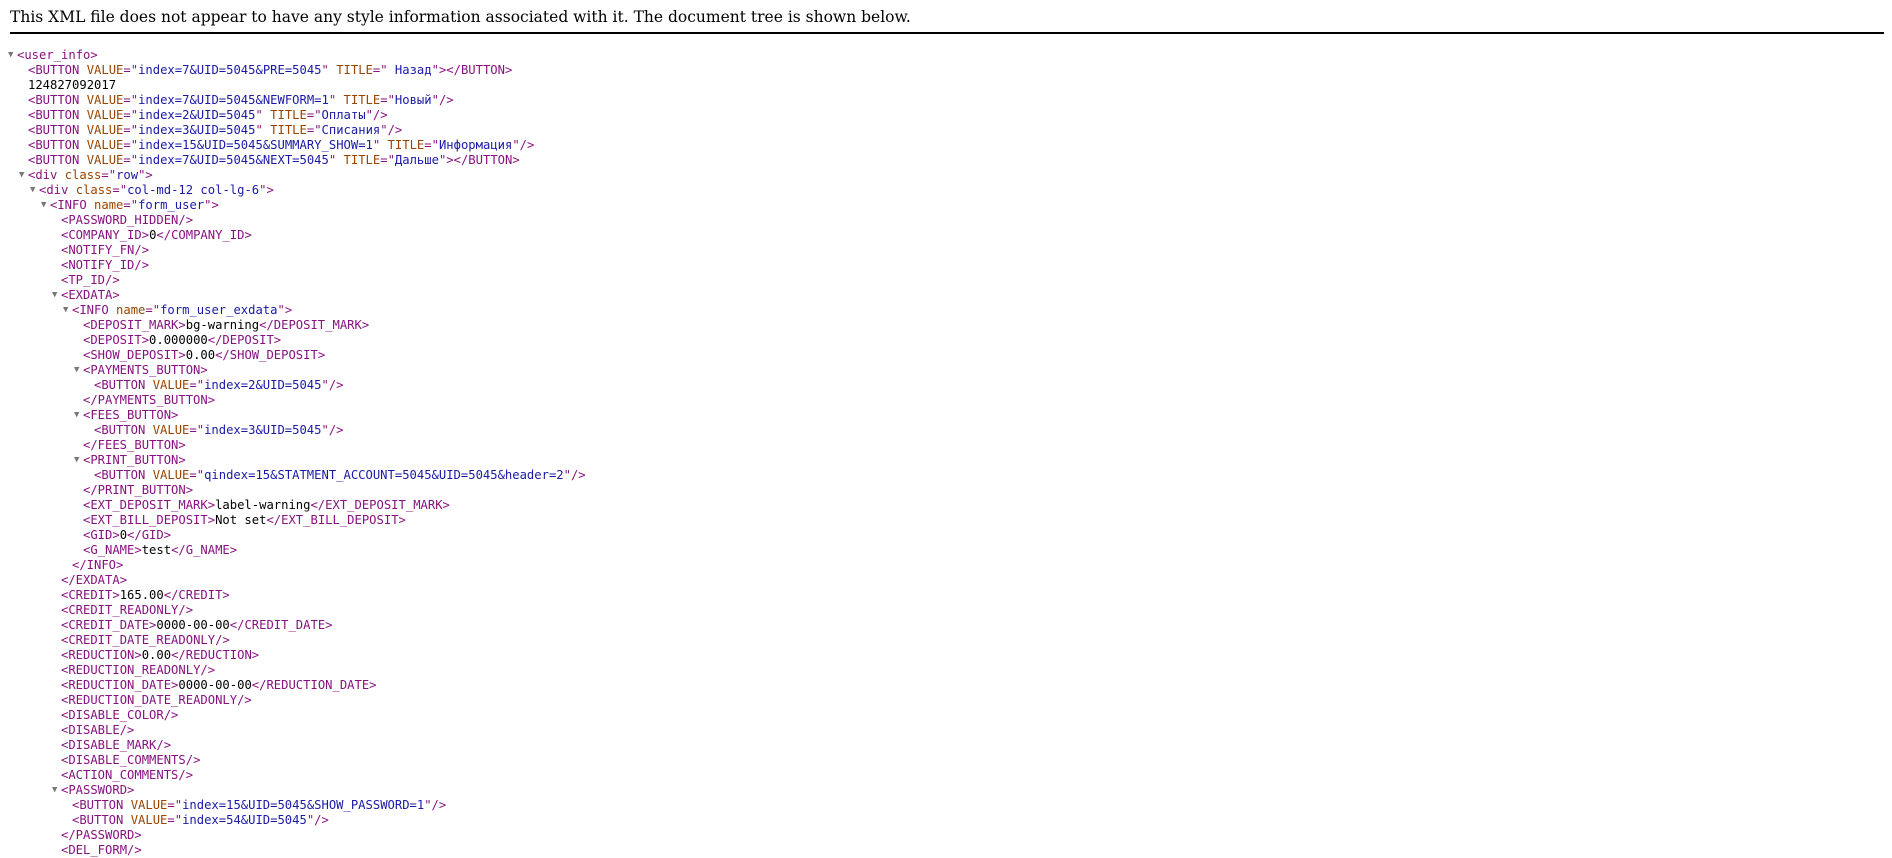 This screenshot has height=858, width=1892. I want to click on xml-attr-name: class, so click(83, 175).